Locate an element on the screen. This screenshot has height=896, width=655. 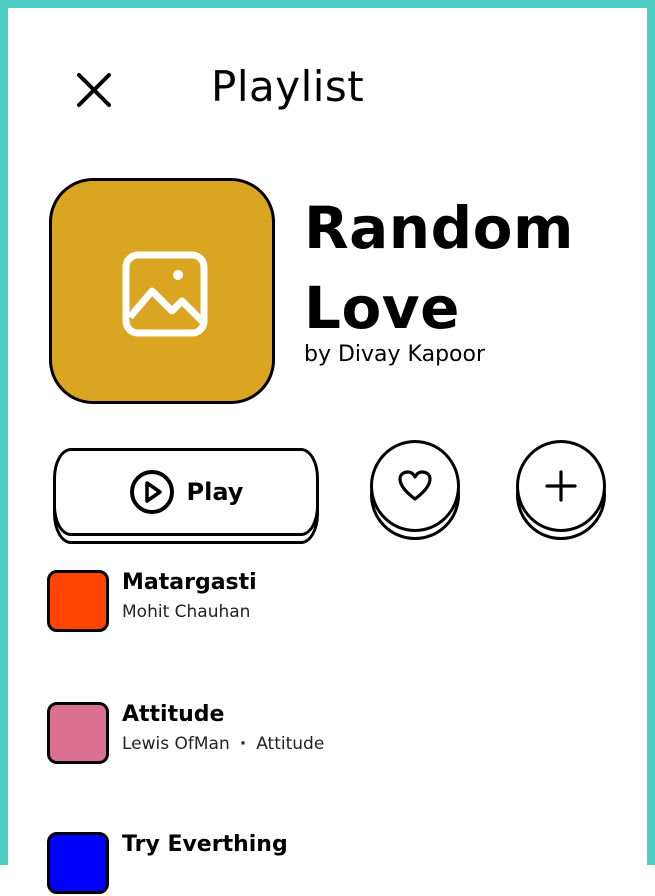
play-button: Play is located at coordinates (186, 492).